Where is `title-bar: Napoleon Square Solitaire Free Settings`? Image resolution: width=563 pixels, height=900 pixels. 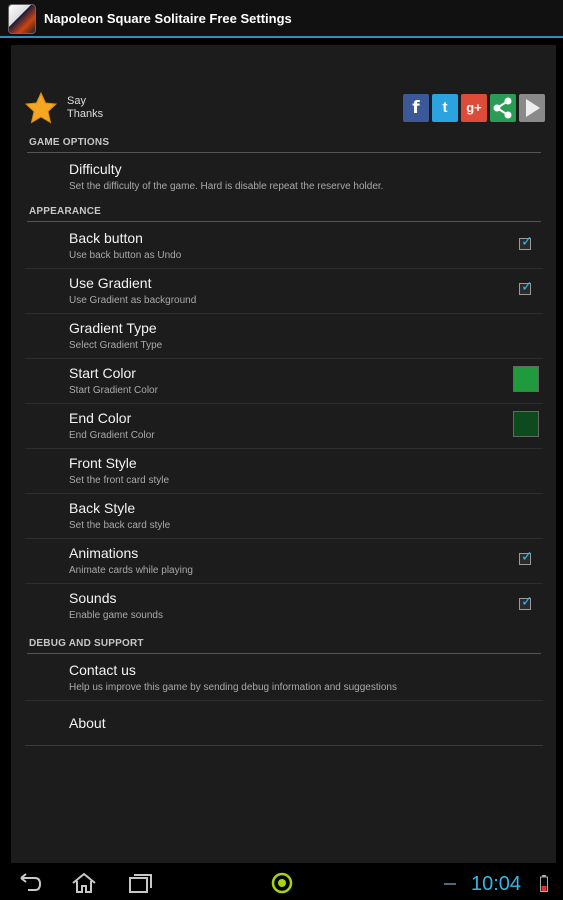 title-bar: Napoleon Square Solitaire Free Settings is located at coordinates (281, 19).